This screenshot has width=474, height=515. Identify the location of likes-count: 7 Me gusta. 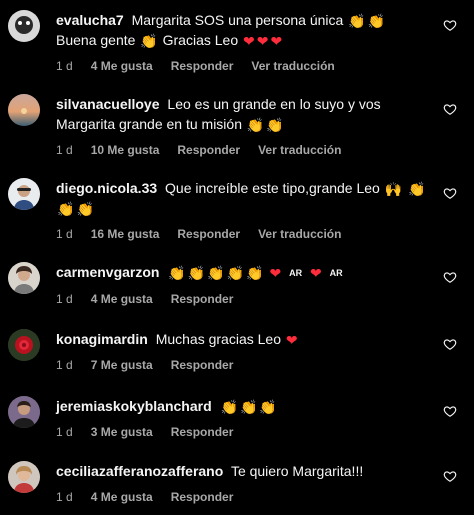
(122, 365).